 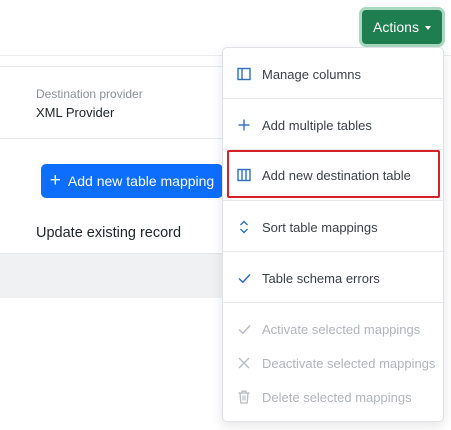 I want to click on destination-provider-value: XML Provider, so click(x=75, y=112).